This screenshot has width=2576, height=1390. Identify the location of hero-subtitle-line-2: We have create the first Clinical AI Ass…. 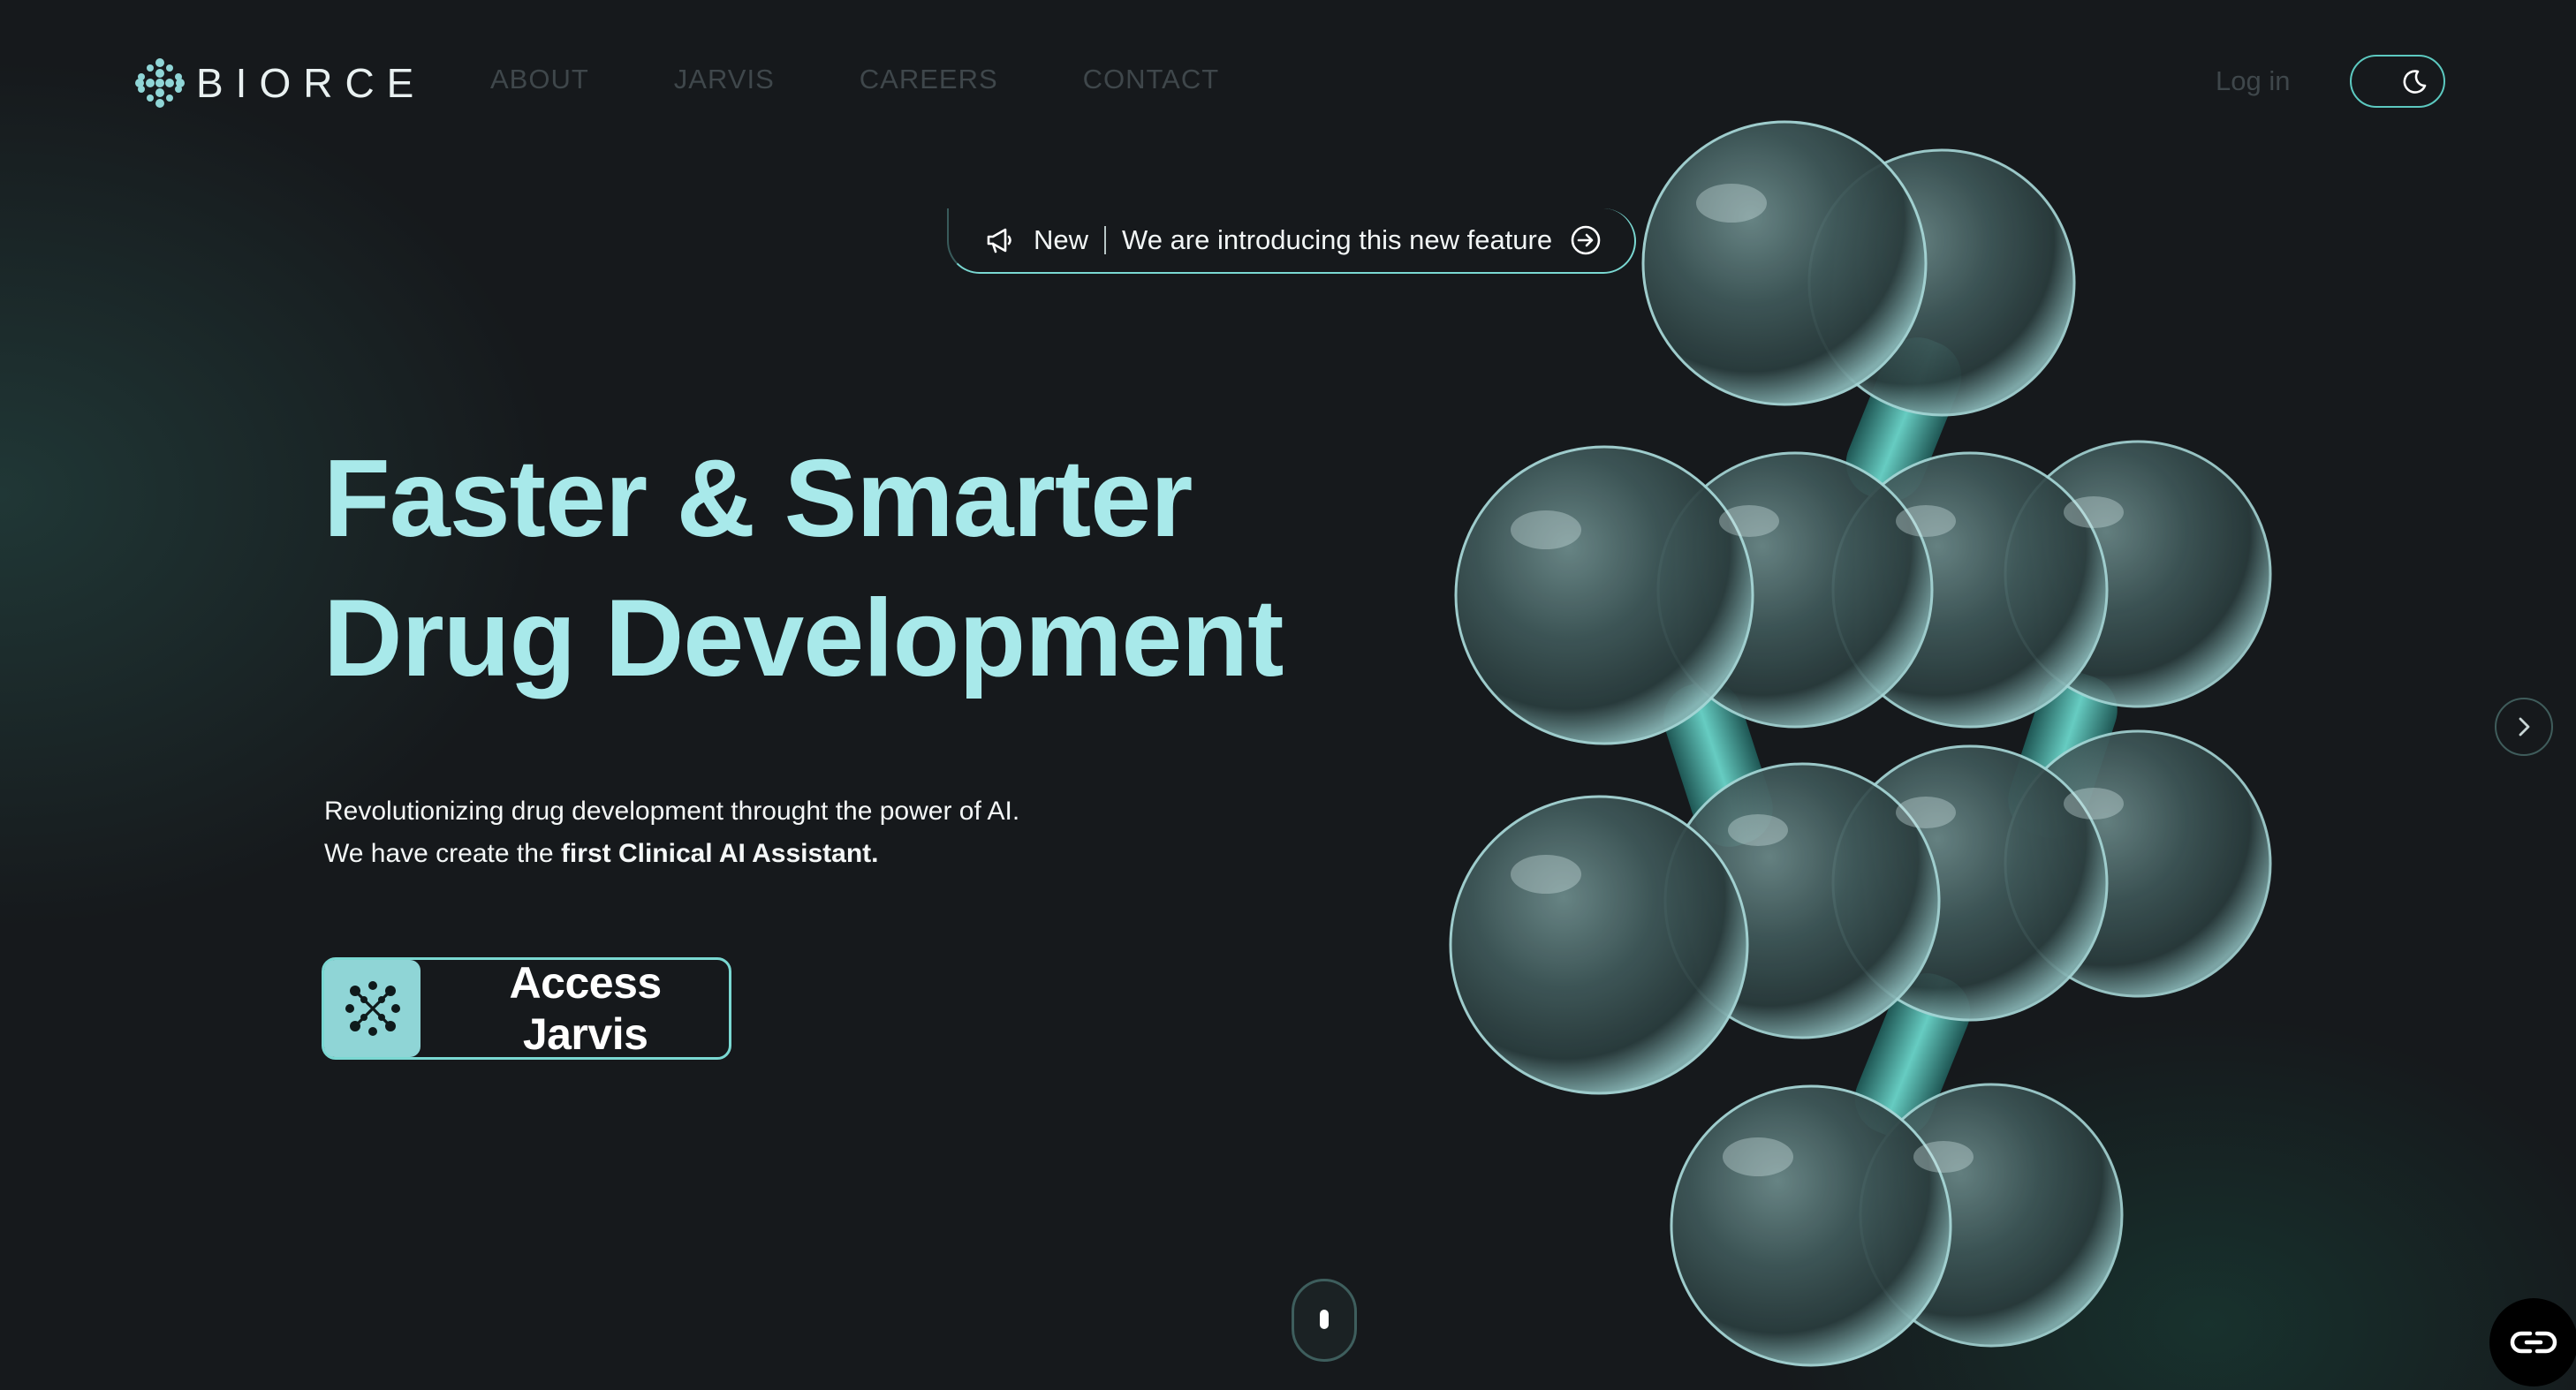
(671, 854).